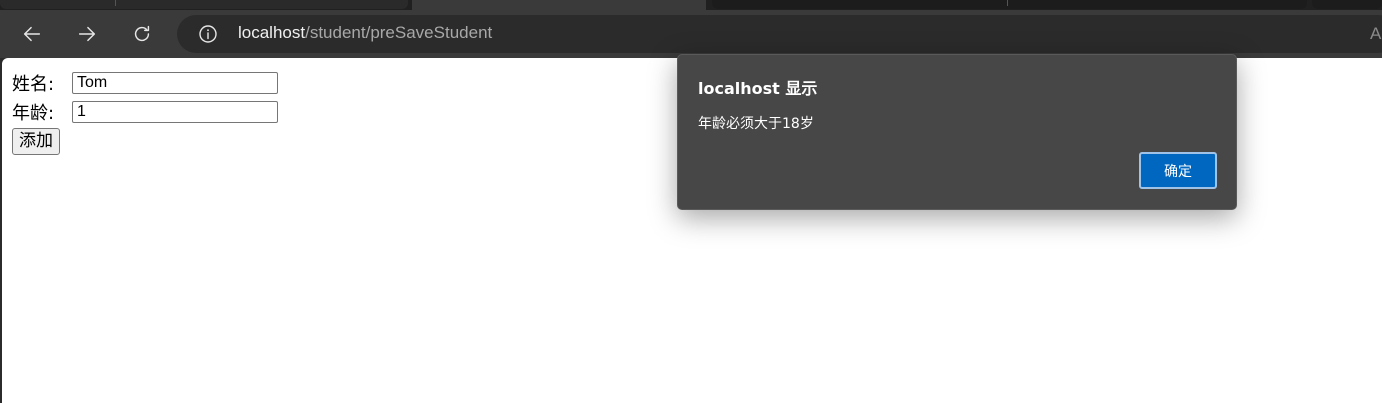  I want to click on arrow-right-icon, so click(87, 34).